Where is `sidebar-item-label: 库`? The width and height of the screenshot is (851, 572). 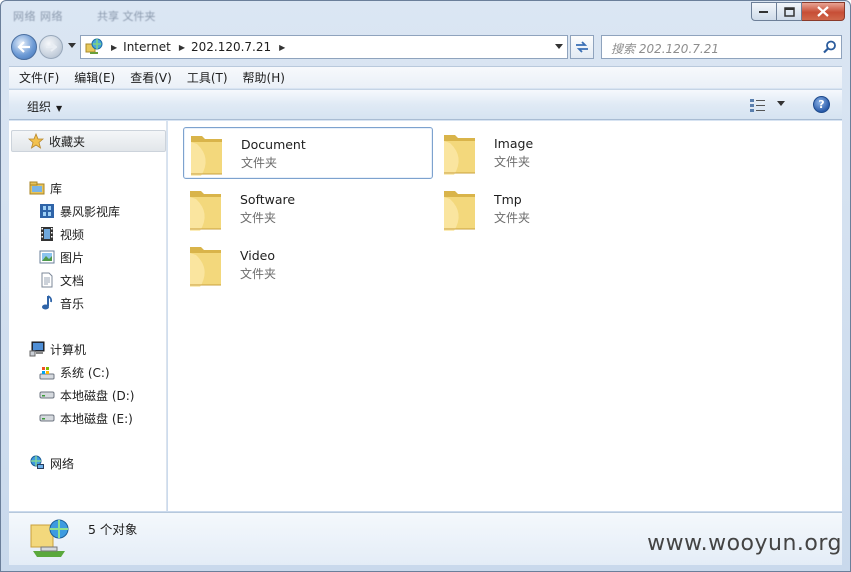
sidebar-item-label: 库 is located at coordinates (56, 188).